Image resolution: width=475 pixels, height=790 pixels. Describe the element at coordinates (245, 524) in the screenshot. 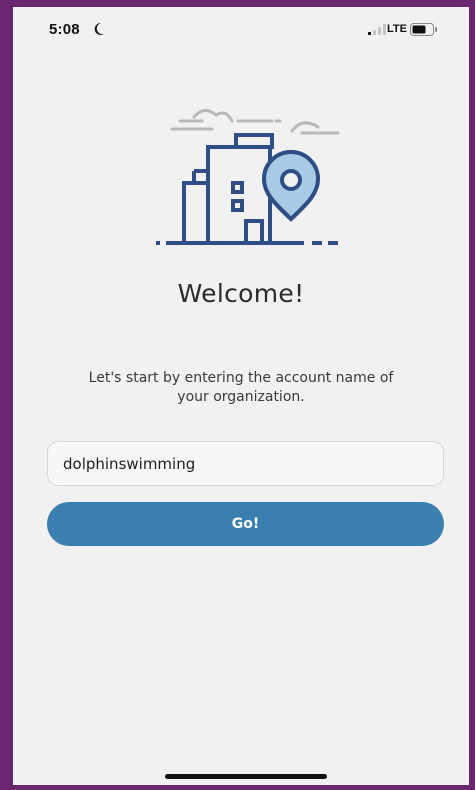

I see `go-button: Go!` at that location.